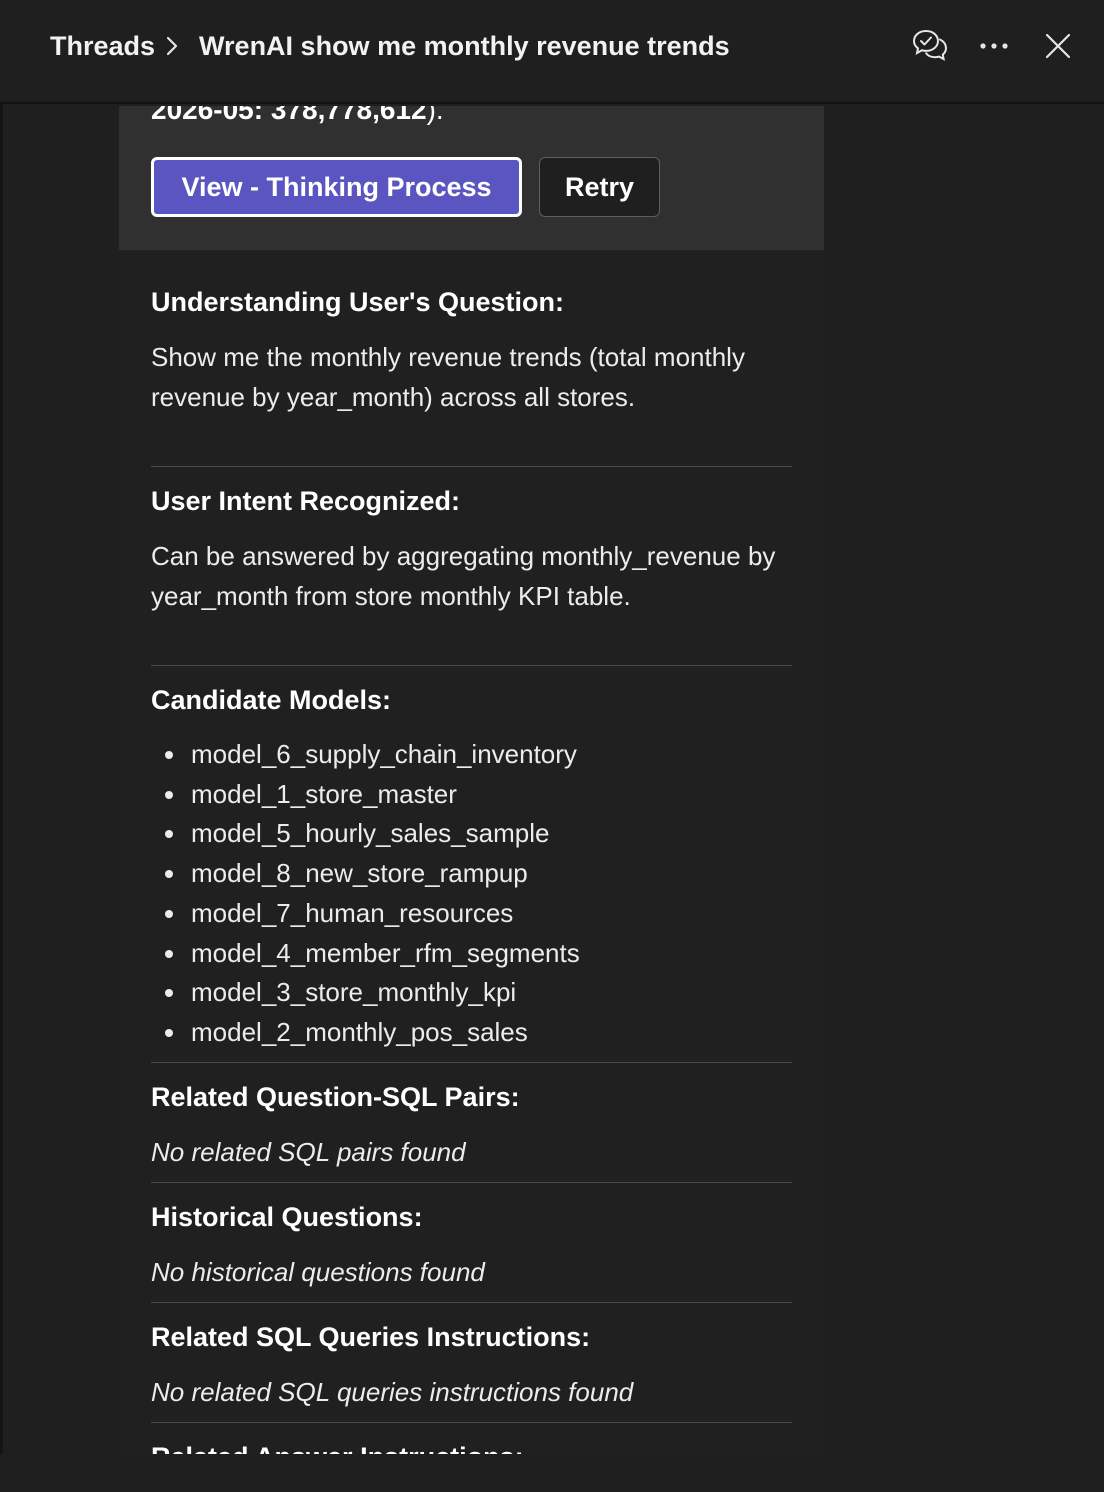 This screenshot has height=1492, width=1104. What do you see at coordinates (471, 914) in the screenshot?
I see `list-item: model_7_human_resources` at bounding box center [471, 914].